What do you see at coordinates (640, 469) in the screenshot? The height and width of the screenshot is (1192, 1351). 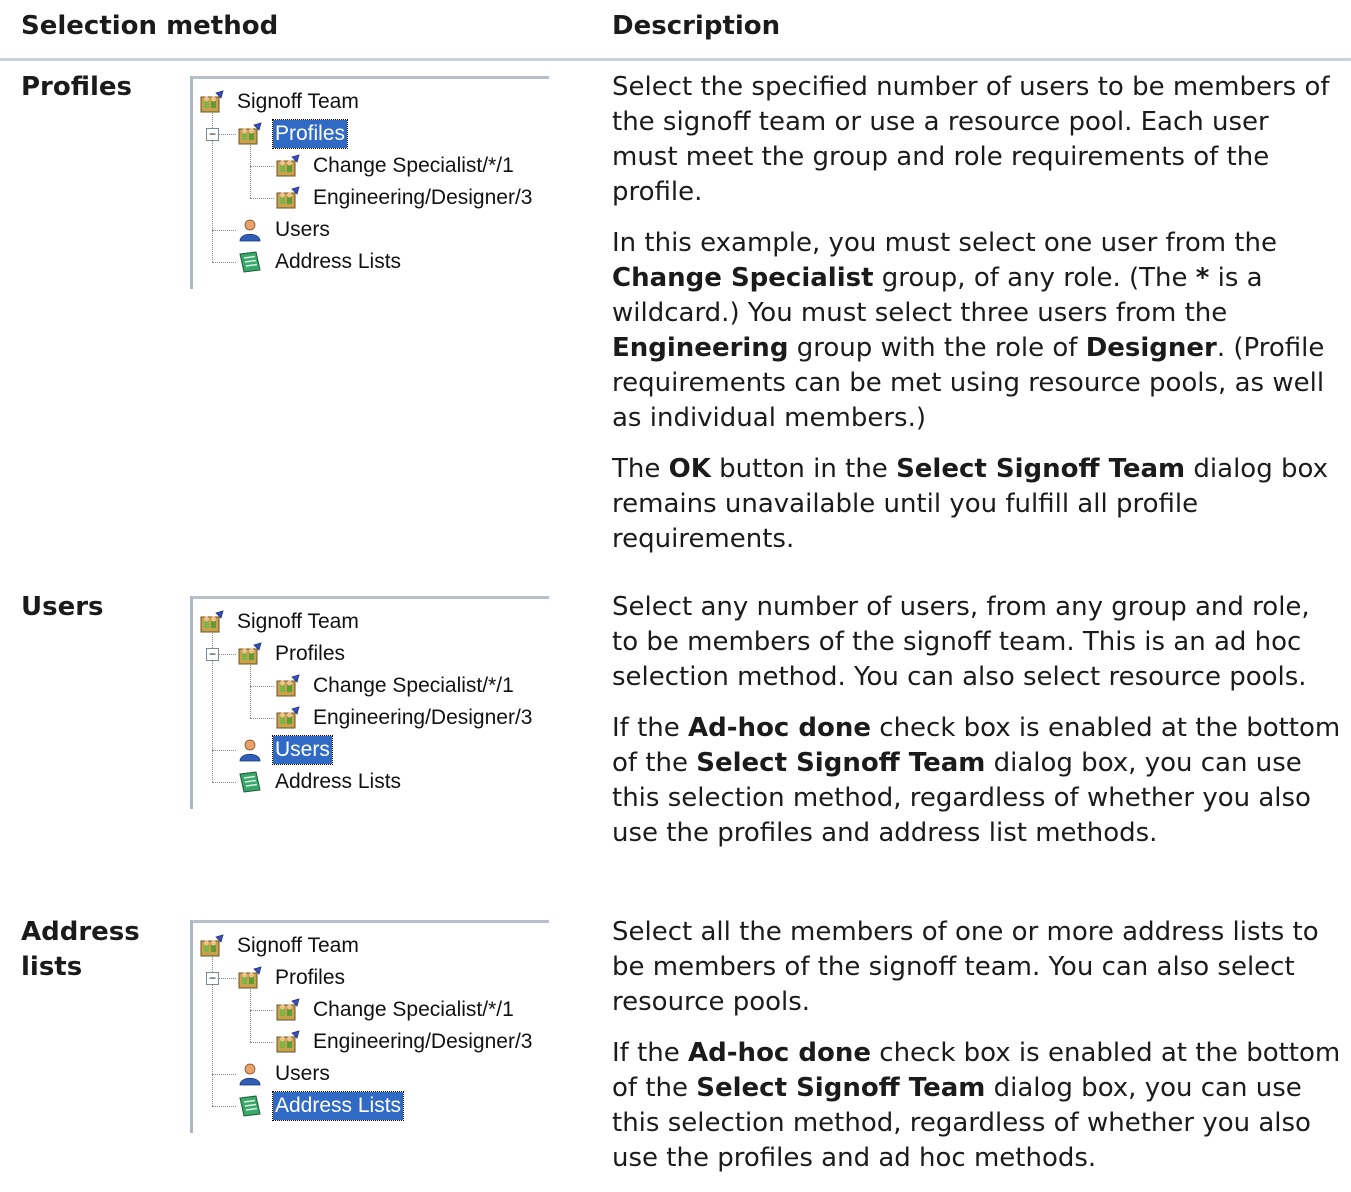 I see `text-run: The` at bounding box center [640, 469].